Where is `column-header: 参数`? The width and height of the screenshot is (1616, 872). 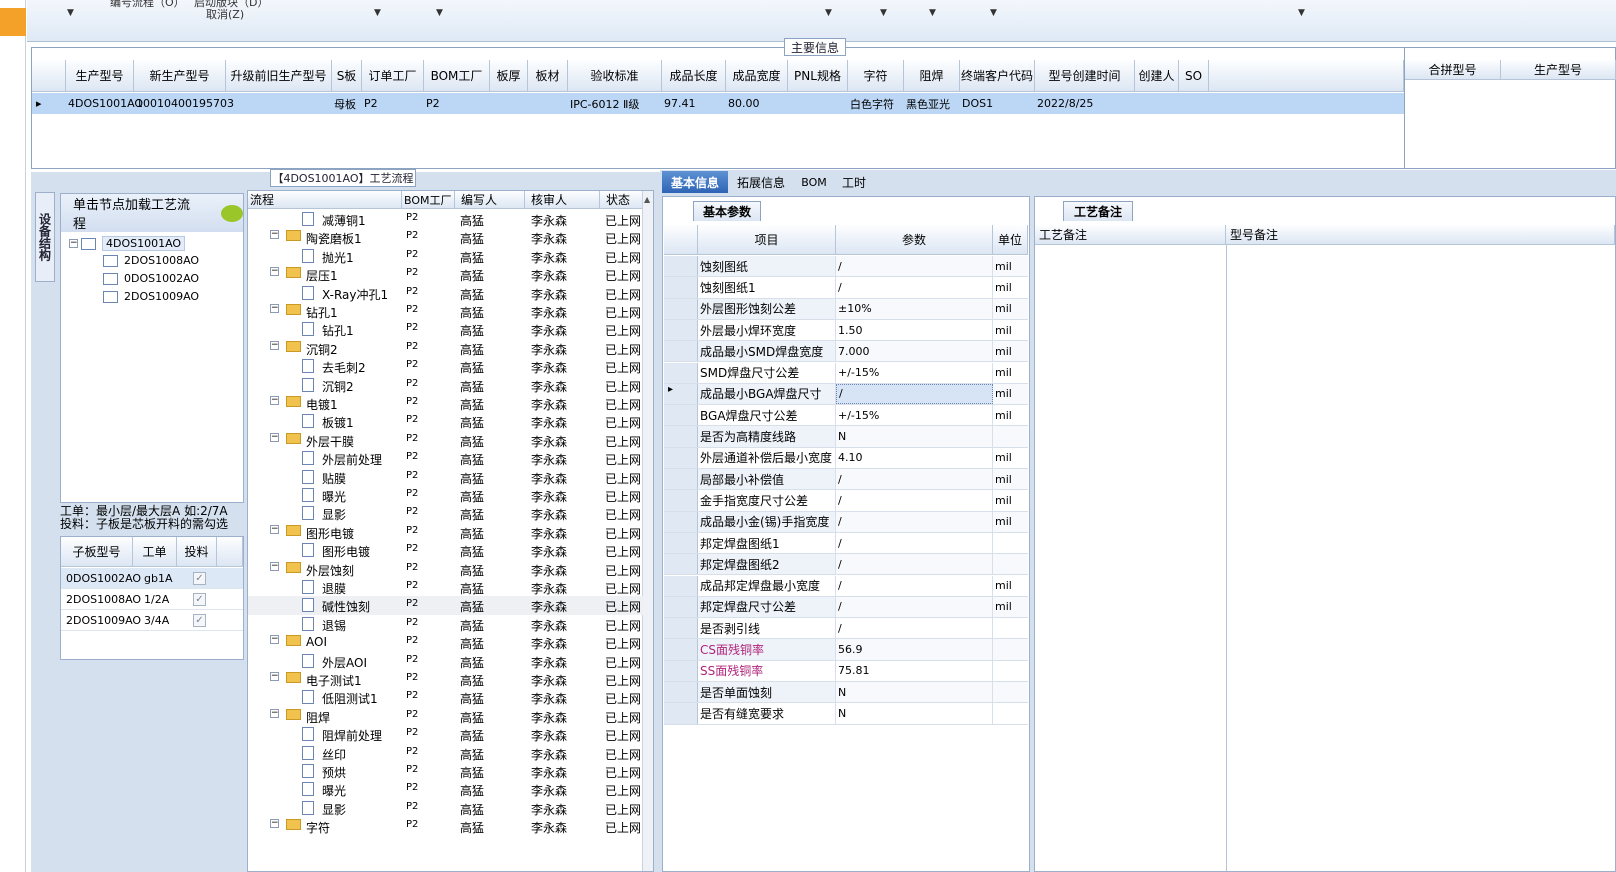
column-header: 参数 is located at coordinates (914, 240).